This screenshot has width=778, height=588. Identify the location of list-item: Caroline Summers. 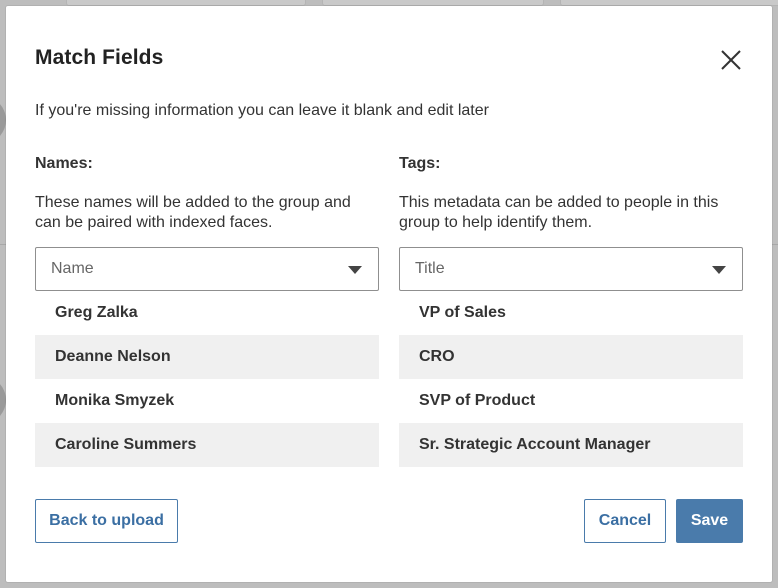
(207, 445).